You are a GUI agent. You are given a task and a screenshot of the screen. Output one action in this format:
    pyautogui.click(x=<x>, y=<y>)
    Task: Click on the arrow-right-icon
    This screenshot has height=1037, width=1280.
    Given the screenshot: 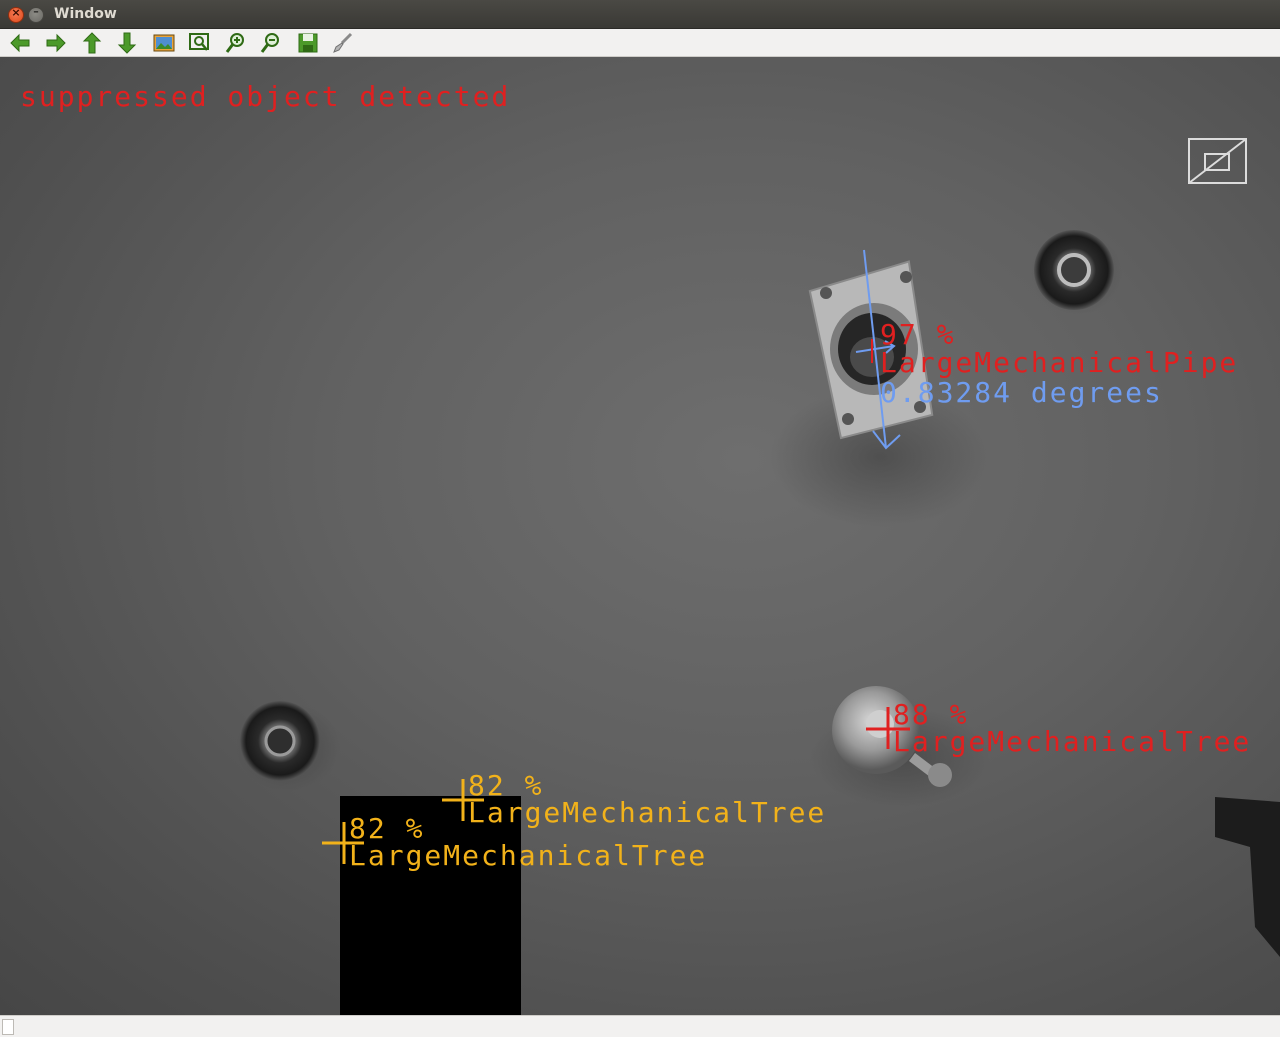 What is the action you would take?
    pyautogui.click(x=56, y=43)
    